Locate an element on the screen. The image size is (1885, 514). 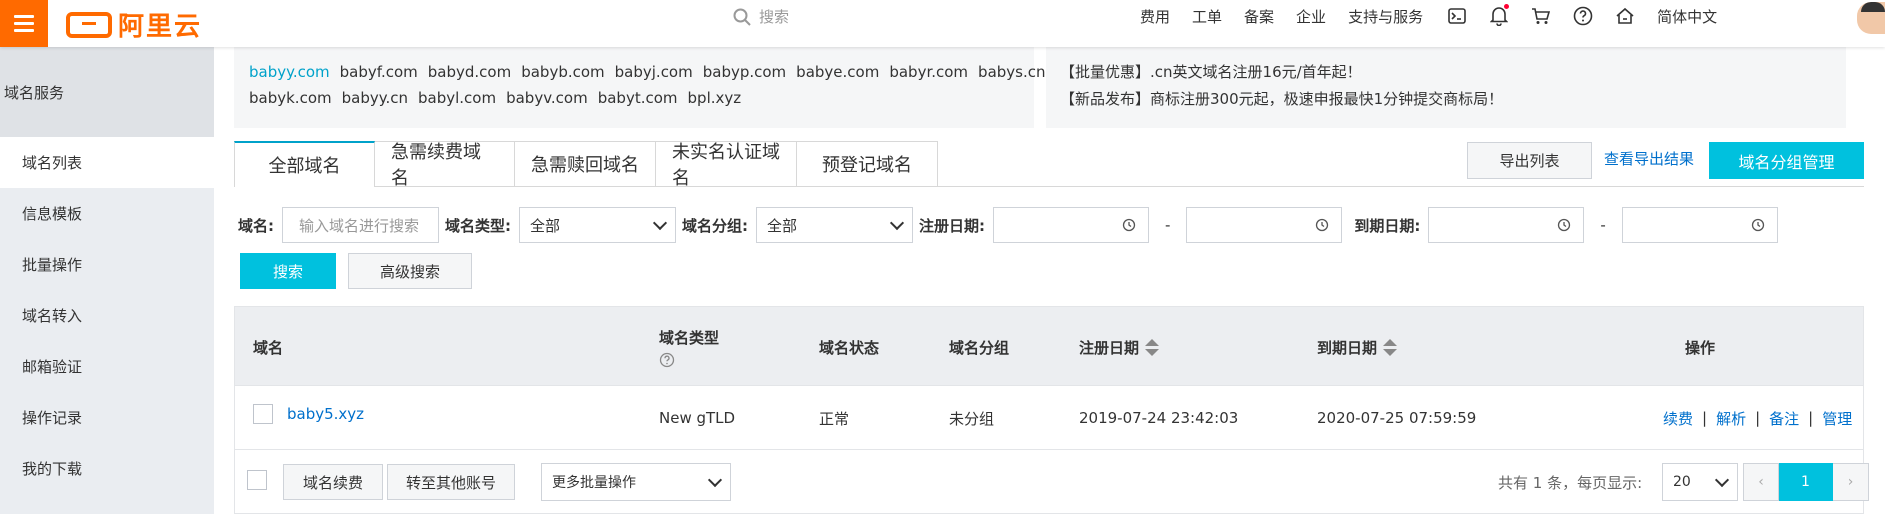
row-checkbox is located at coordinates (263, 414).